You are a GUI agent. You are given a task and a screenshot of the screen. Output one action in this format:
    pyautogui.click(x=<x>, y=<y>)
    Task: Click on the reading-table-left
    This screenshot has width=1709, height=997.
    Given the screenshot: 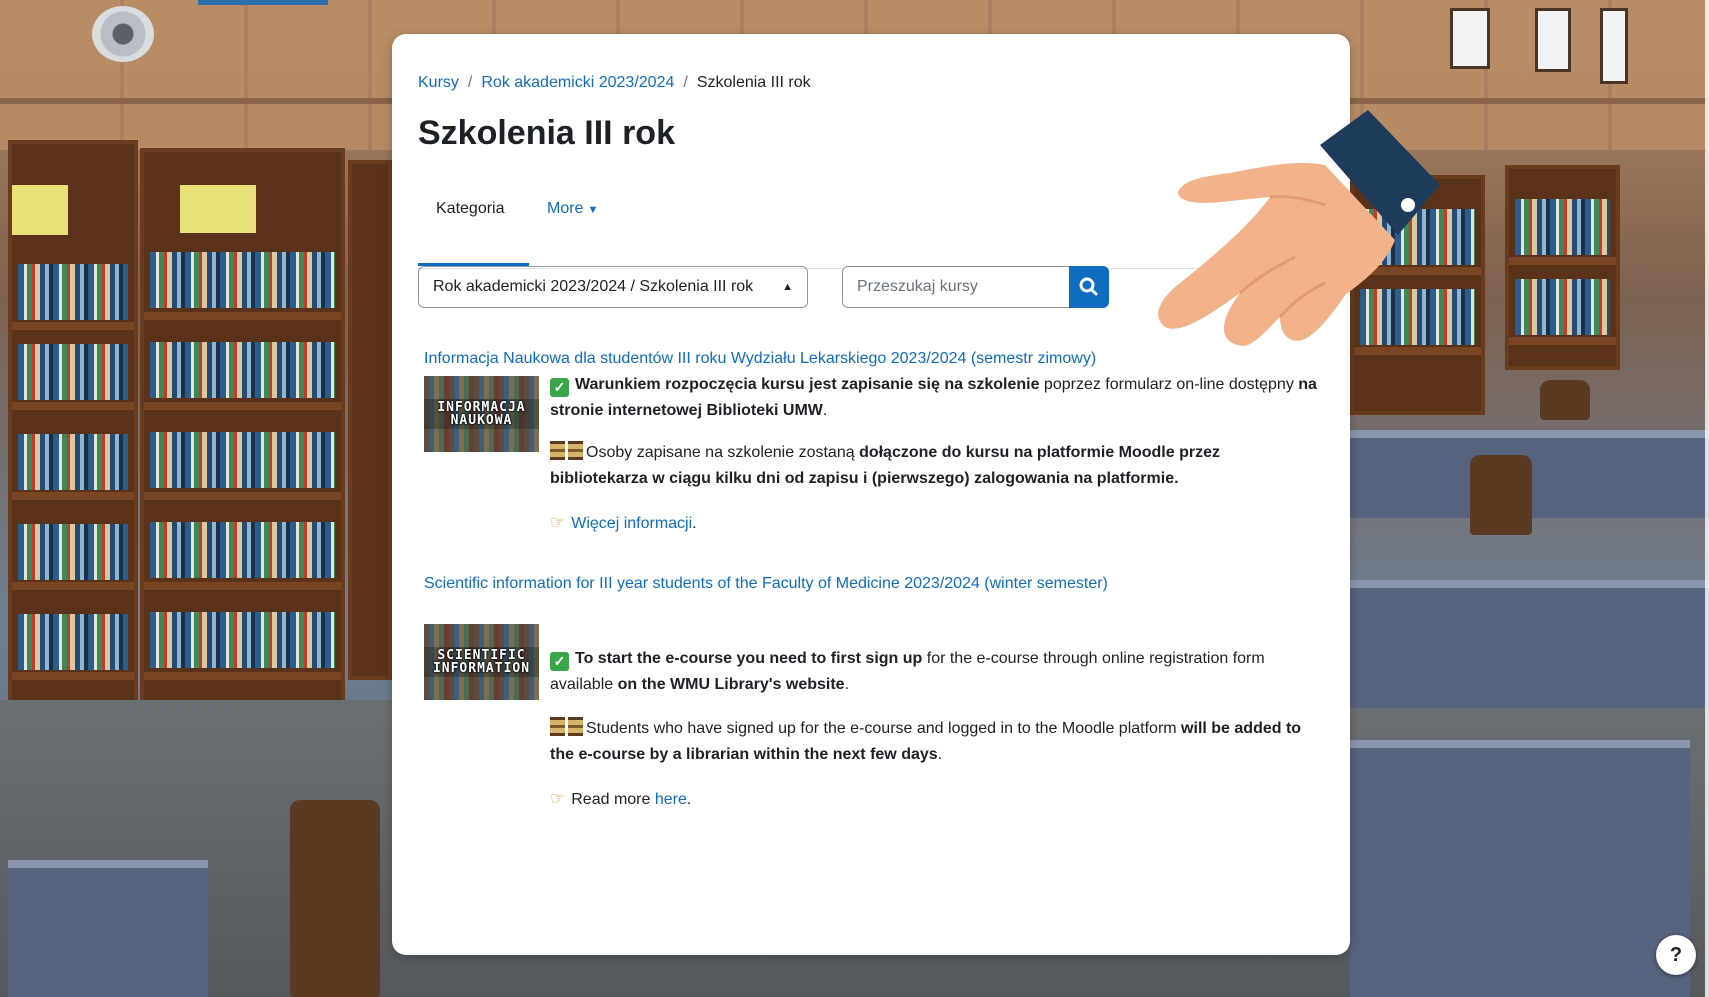 What is the action you would take?
    pyautogui.click(x=108, y=928)
    